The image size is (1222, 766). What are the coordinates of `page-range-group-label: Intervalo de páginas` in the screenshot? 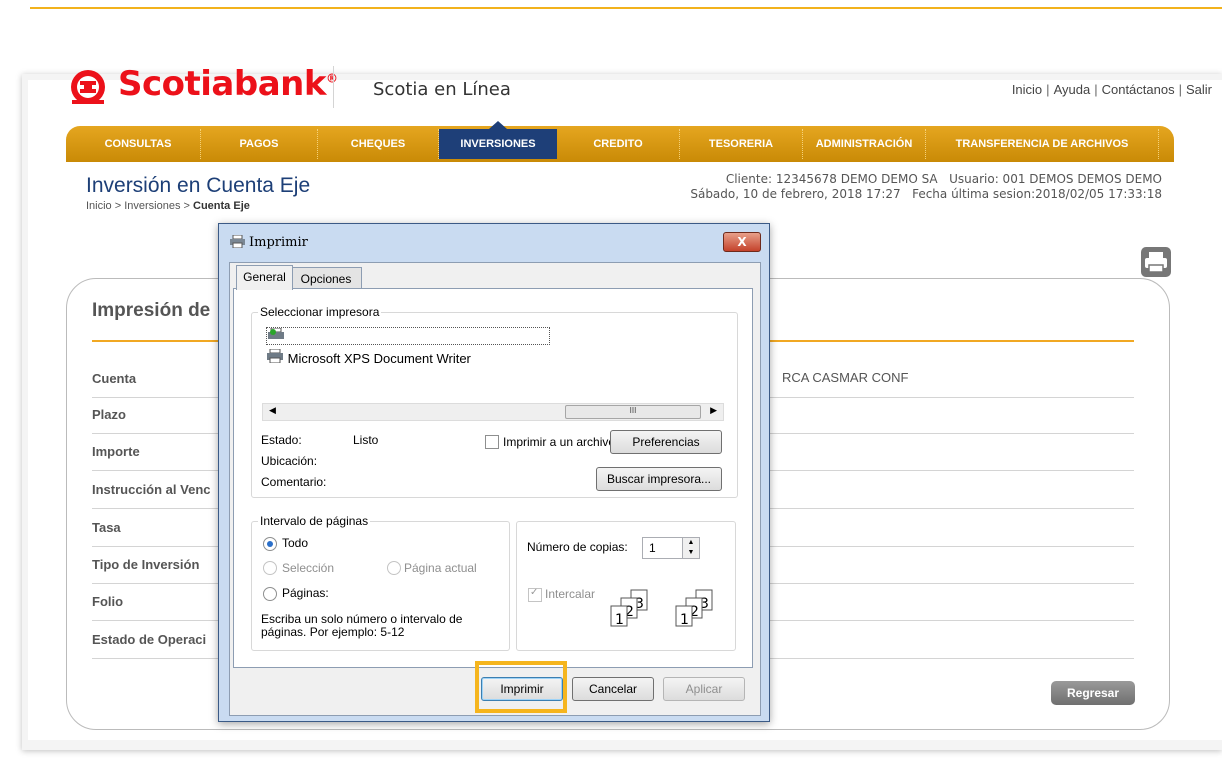 It's located at (314, 521).